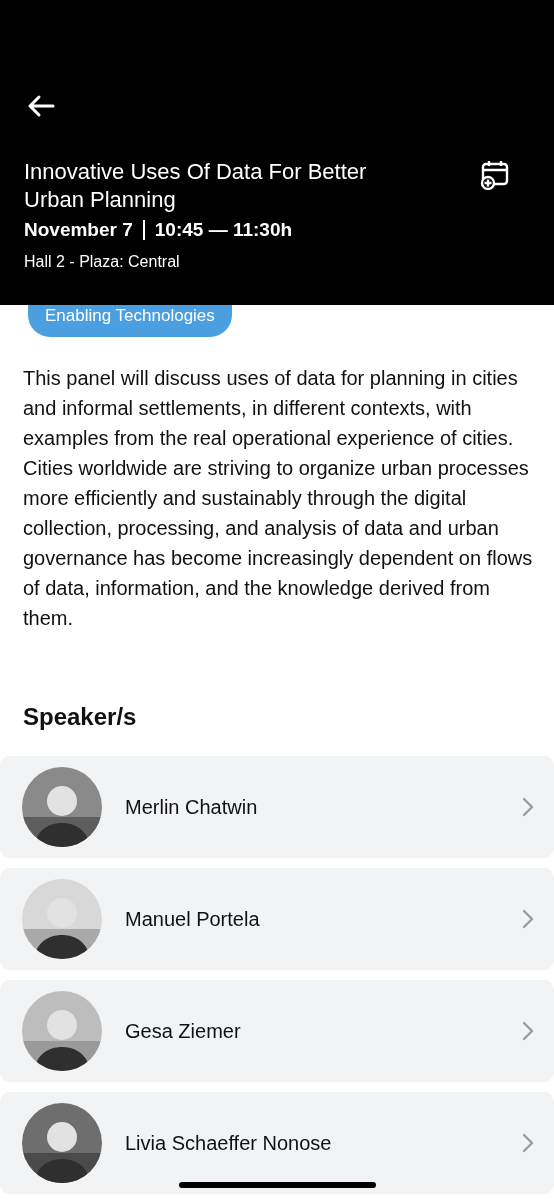  Describe the element at coordinates (223, 230) in the screenshot. I see `session-time: 10:45 — 11:30h` at that location.